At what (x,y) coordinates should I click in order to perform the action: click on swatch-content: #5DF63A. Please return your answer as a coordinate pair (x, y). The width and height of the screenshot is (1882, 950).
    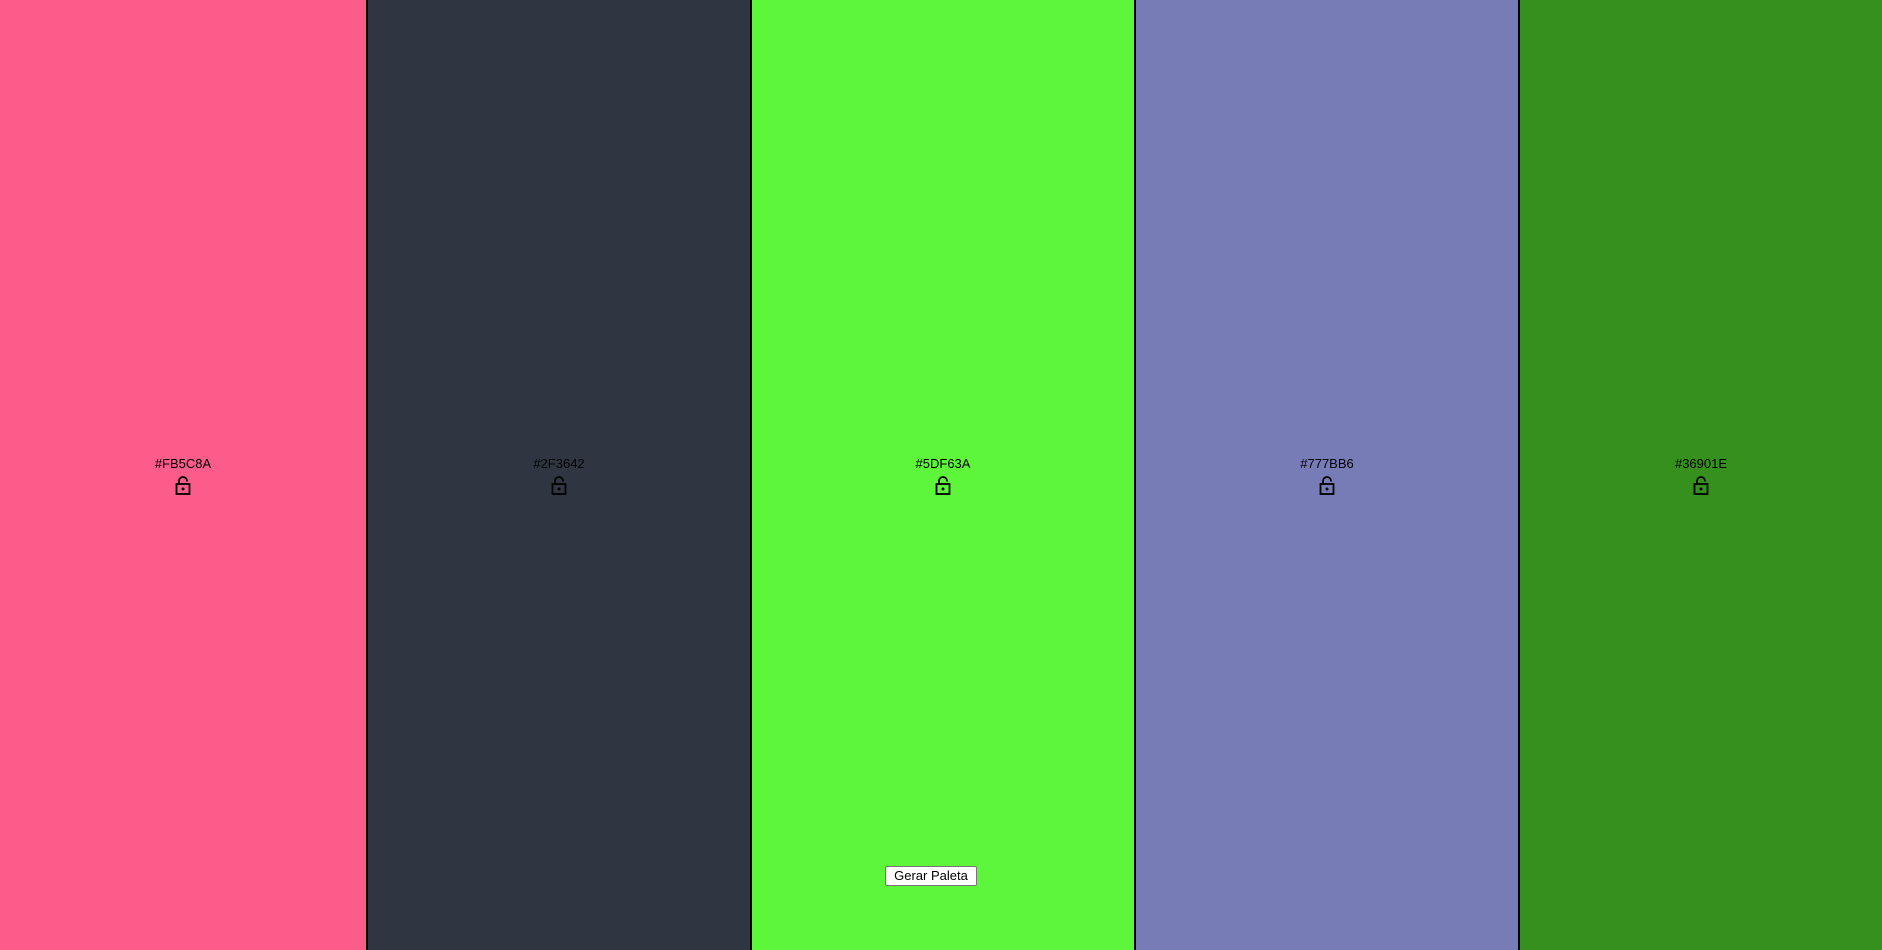
    Looking at the image, I should click on (943, 476).